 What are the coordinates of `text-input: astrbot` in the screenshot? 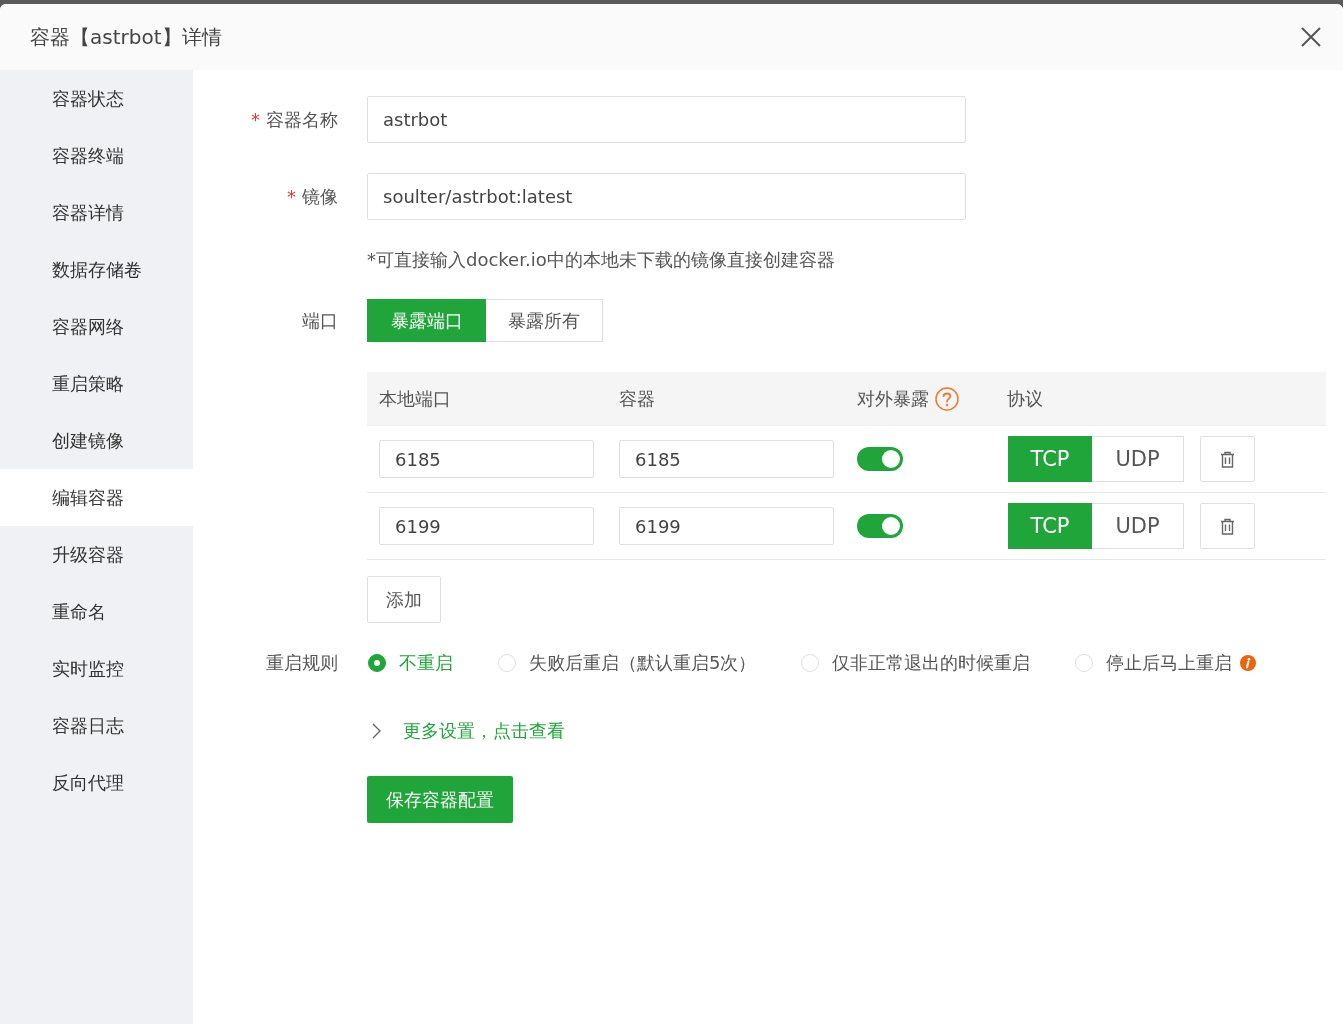 It's located at (666, 119).